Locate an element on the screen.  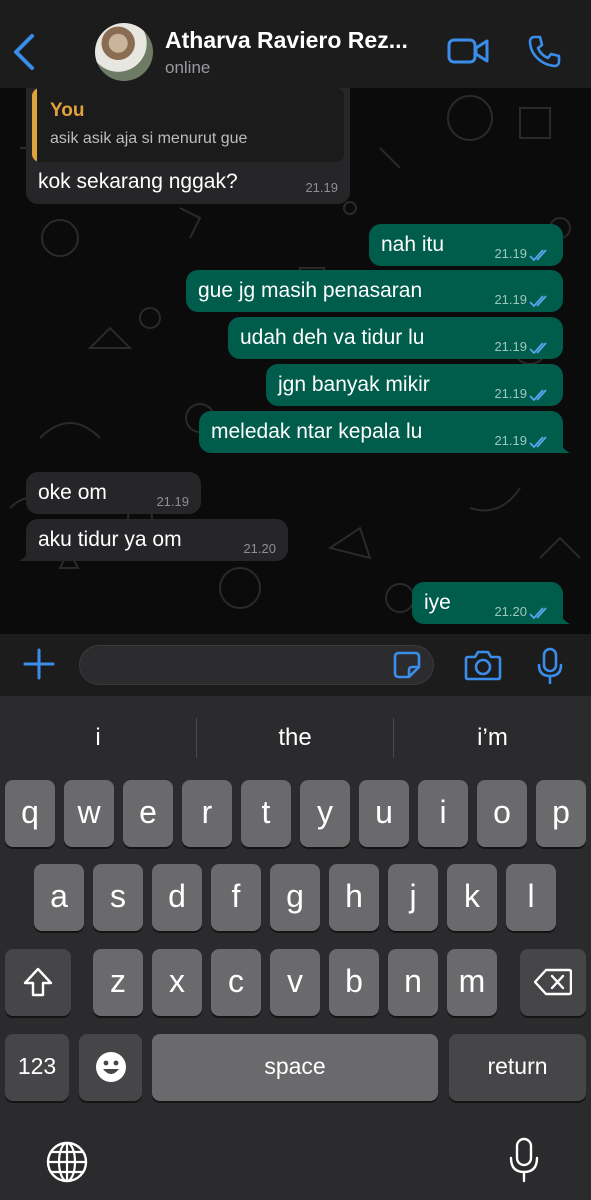
phone-call-icon is located at coordinates (544, 51).